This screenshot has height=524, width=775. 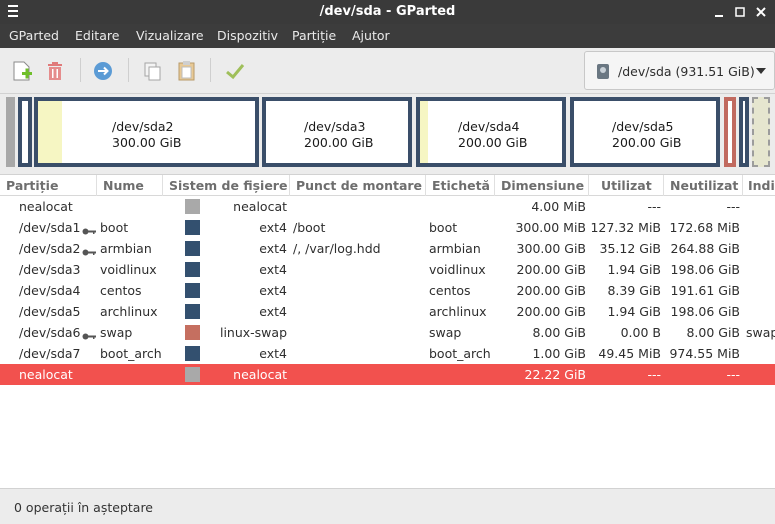 What do you see at coordinates (457, 269) in the screenshot?
I see `cell-label: voidlinux` at bounding box center [457, 269].